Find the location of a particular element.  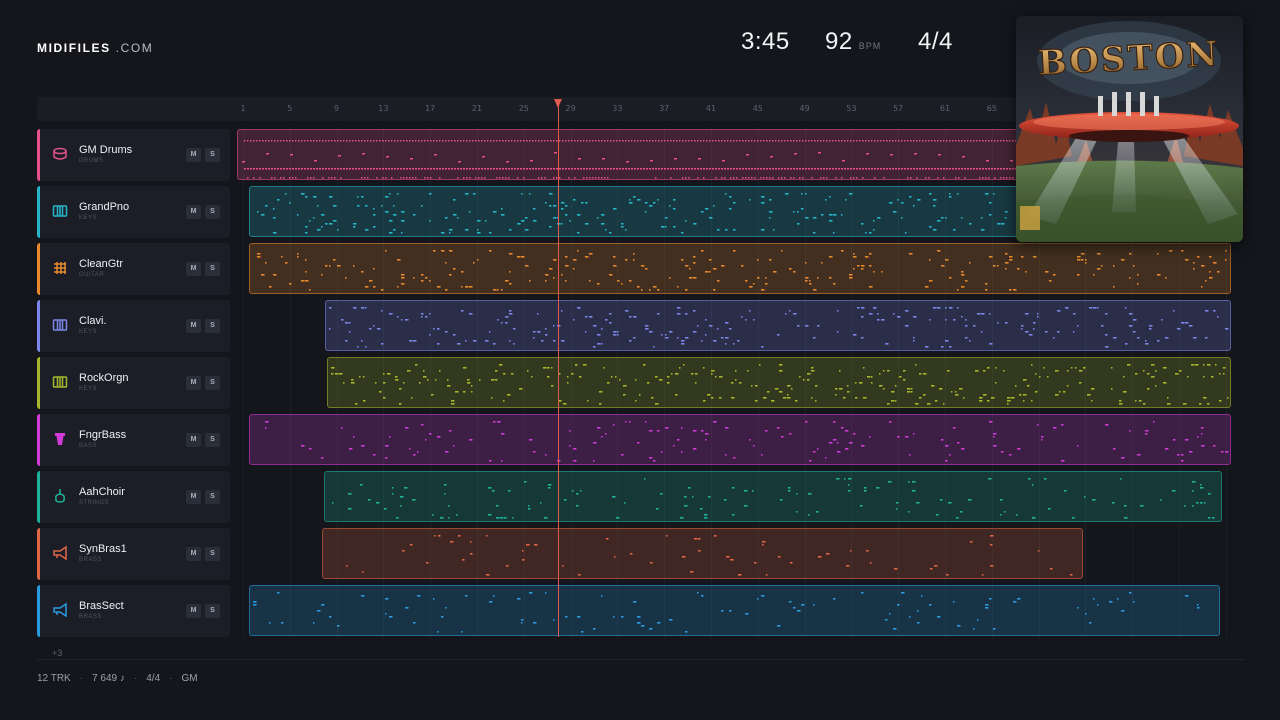

ruler-bar-number: 13 is located at coordinates (383, 108).